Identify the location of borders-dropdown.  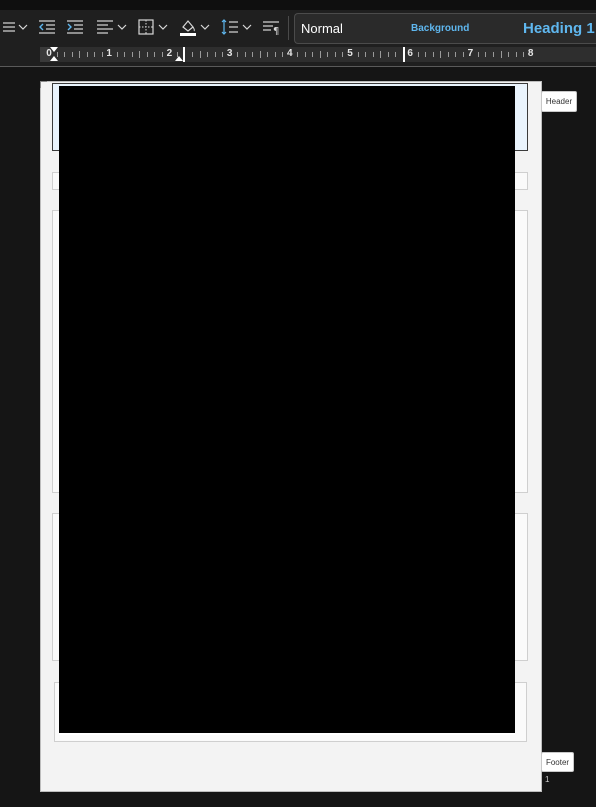
(163, 27).